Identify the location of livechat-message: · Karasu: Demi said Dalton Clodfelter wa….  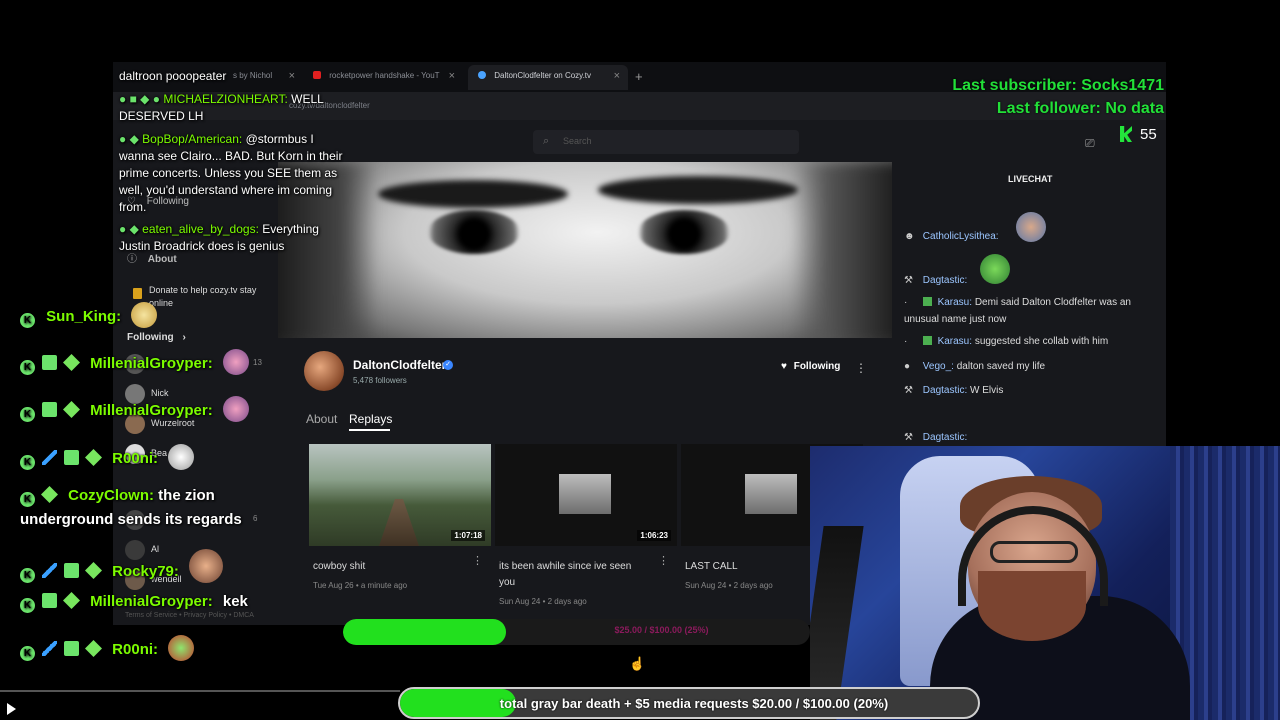
(1029, 311).